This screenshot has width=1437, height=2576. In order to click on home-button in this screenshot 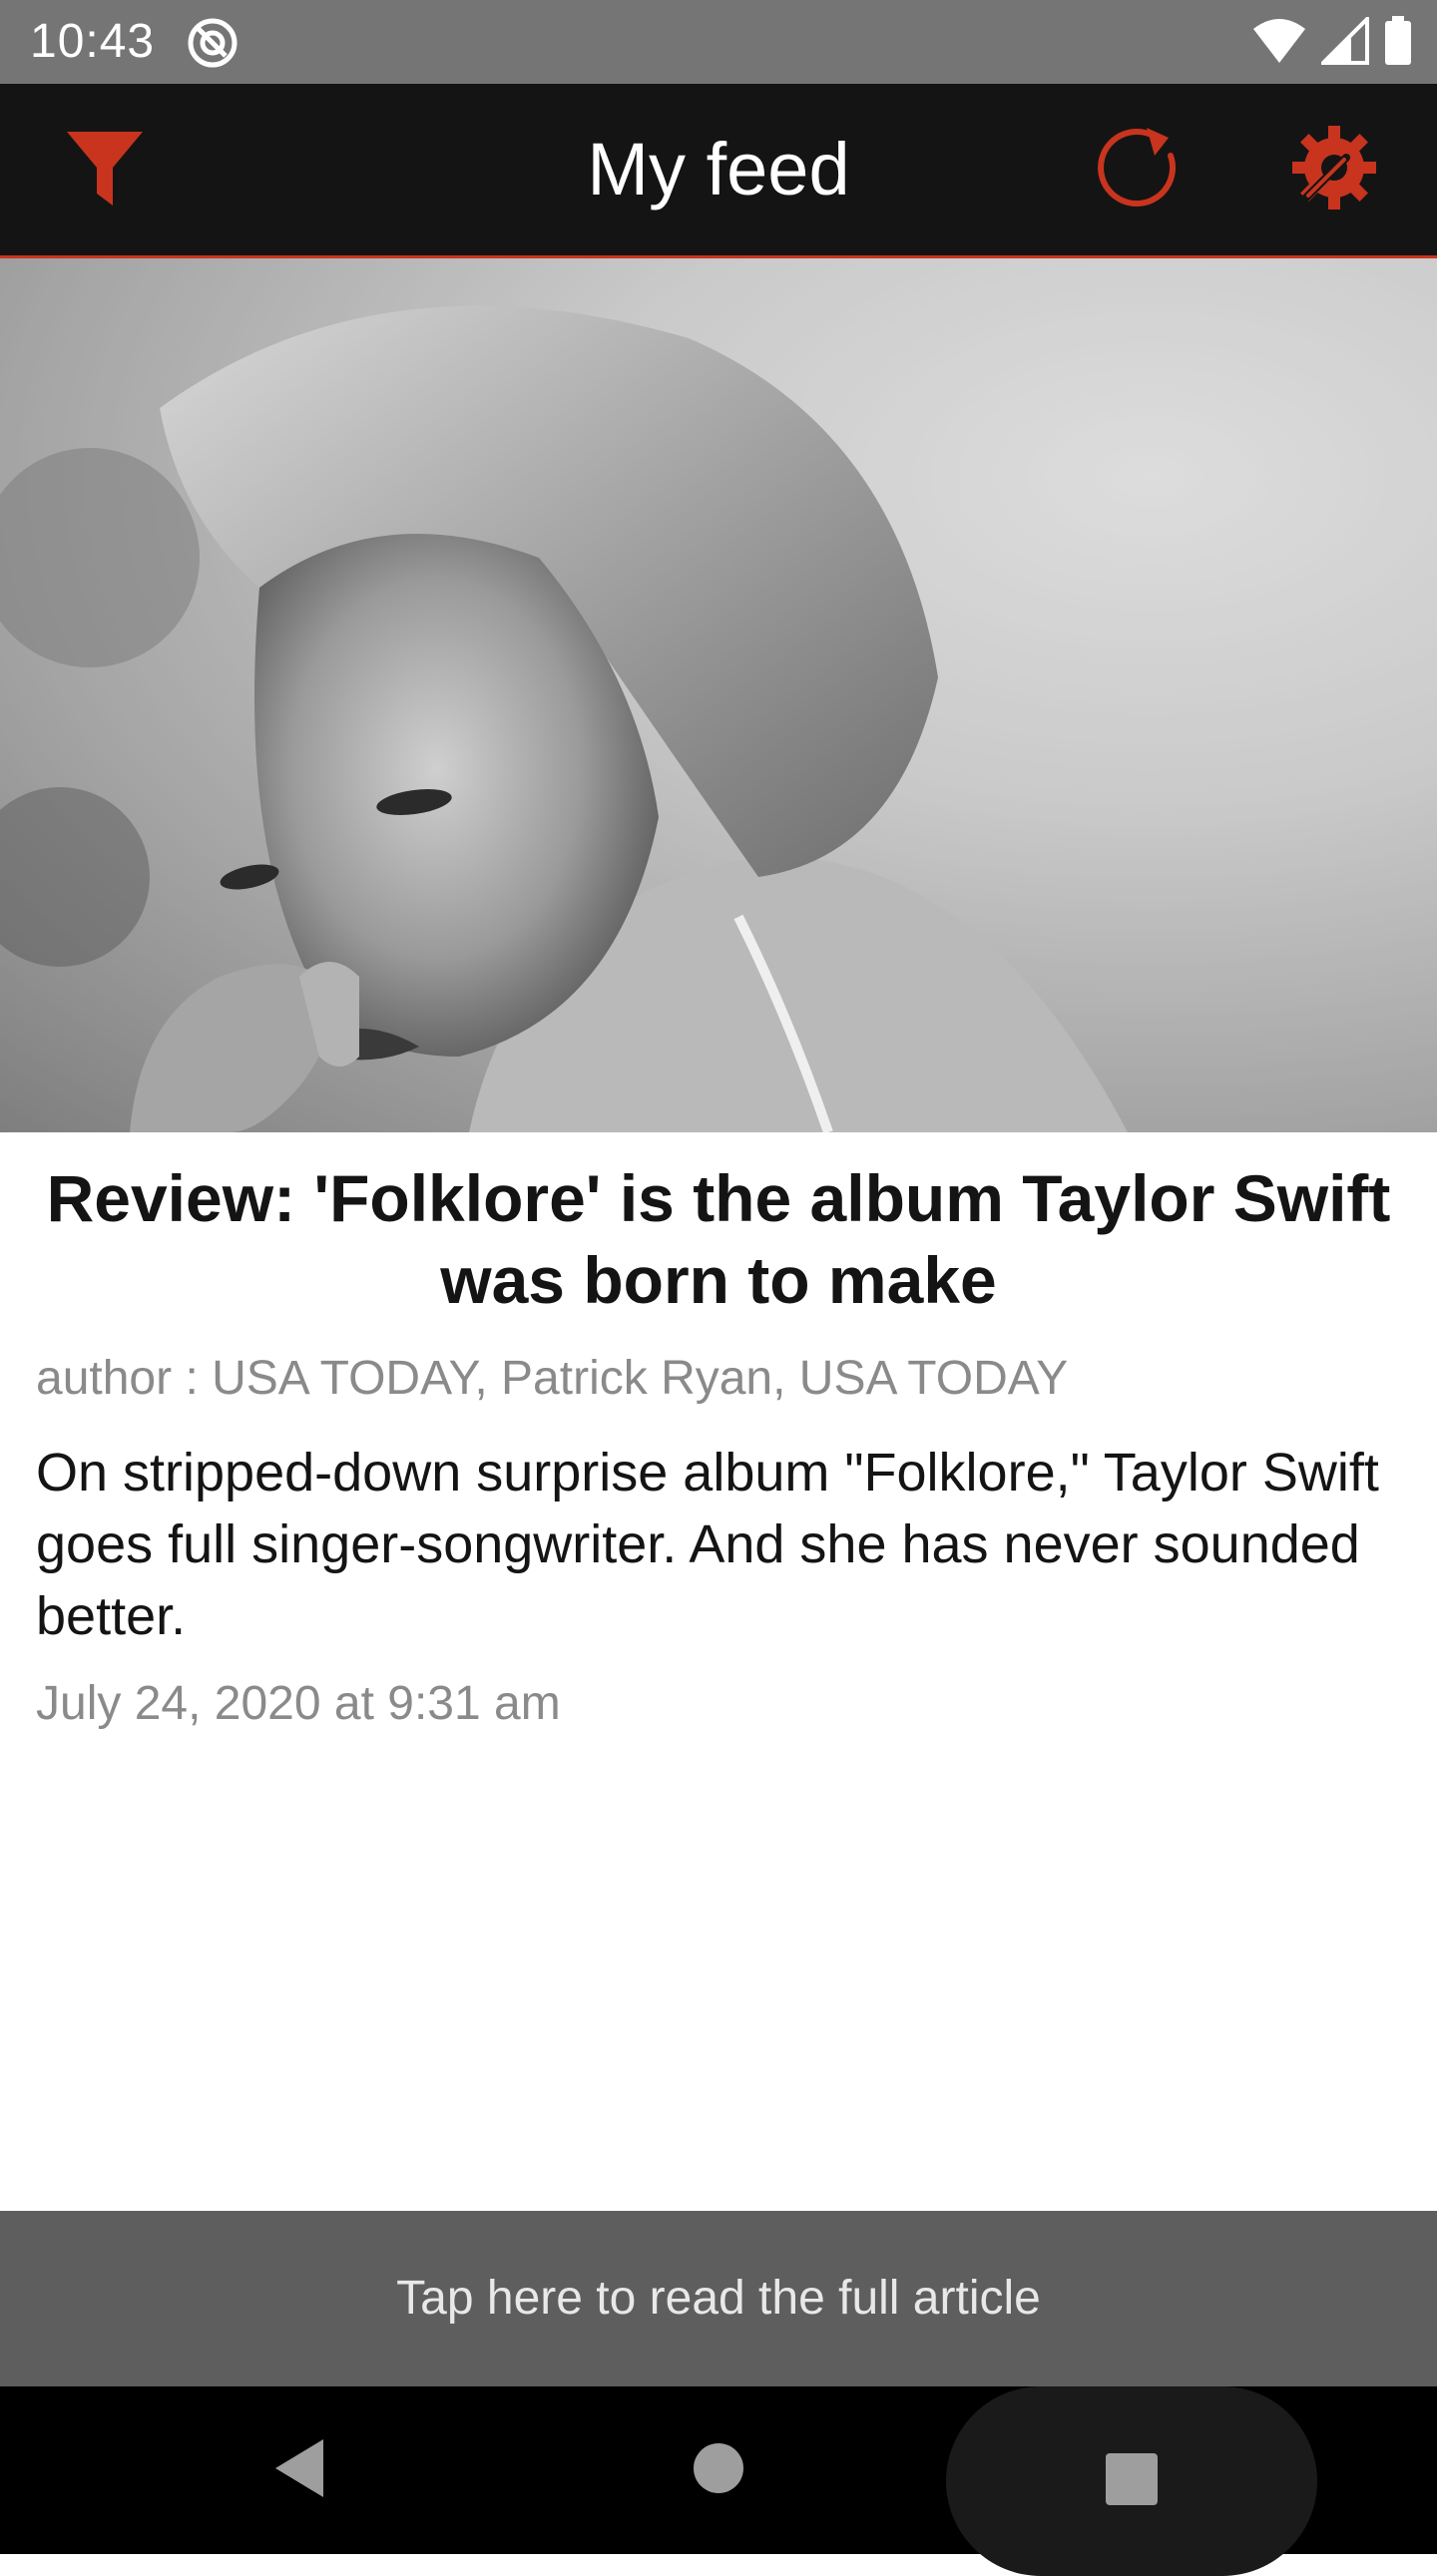, I will do `click(718, 2470)`.